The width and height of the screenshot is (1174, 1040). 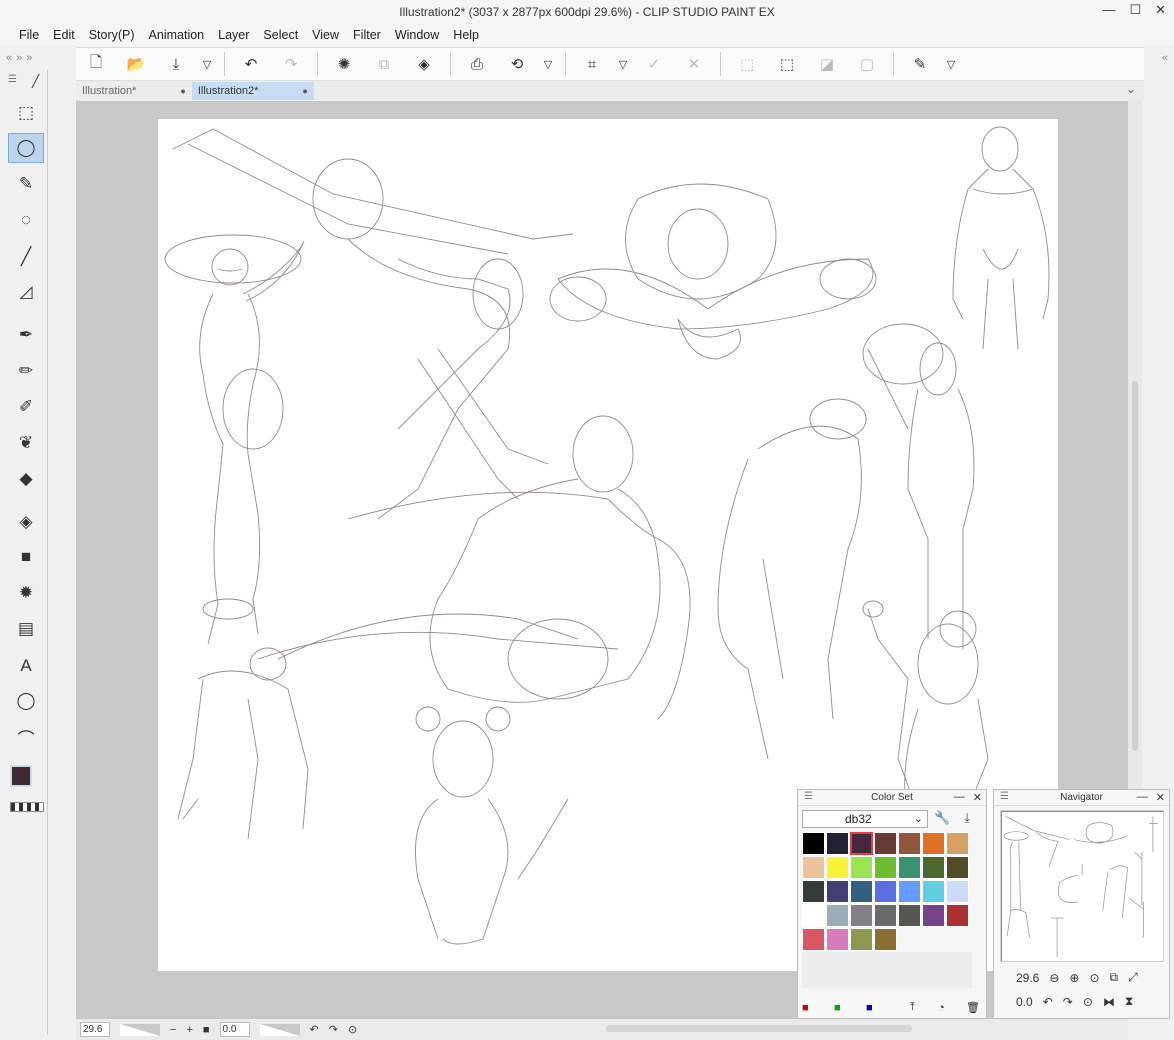 What do you see at coordinates (189, 1030) in the screenshot?
I see `zoom-in-icon: +` at bounding box center [189, 1030].